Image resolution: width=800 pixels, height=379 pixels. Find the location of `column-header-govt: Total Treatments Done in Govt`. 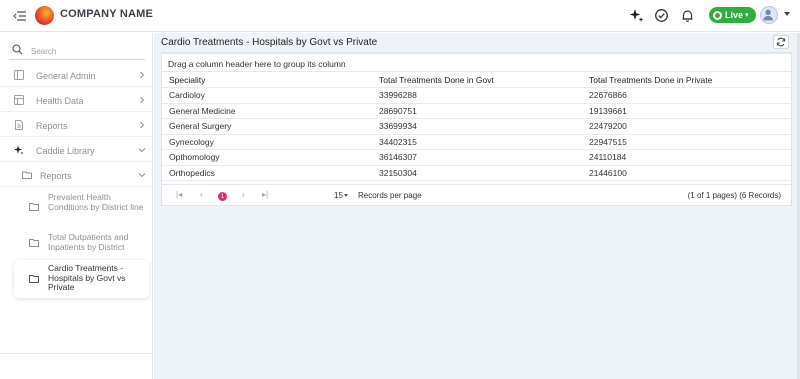

column-header-govt: Total Treatments Done in Govt is located at coordinates (477, 80).